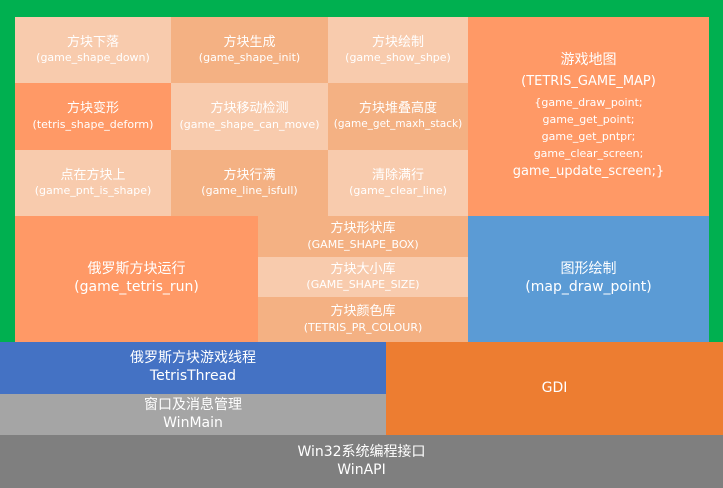  What do you see at coordinates (193, 376) in the screenshot?
I see `tetris-thread-name: TetrisThread` at bounding box center [193, 376].